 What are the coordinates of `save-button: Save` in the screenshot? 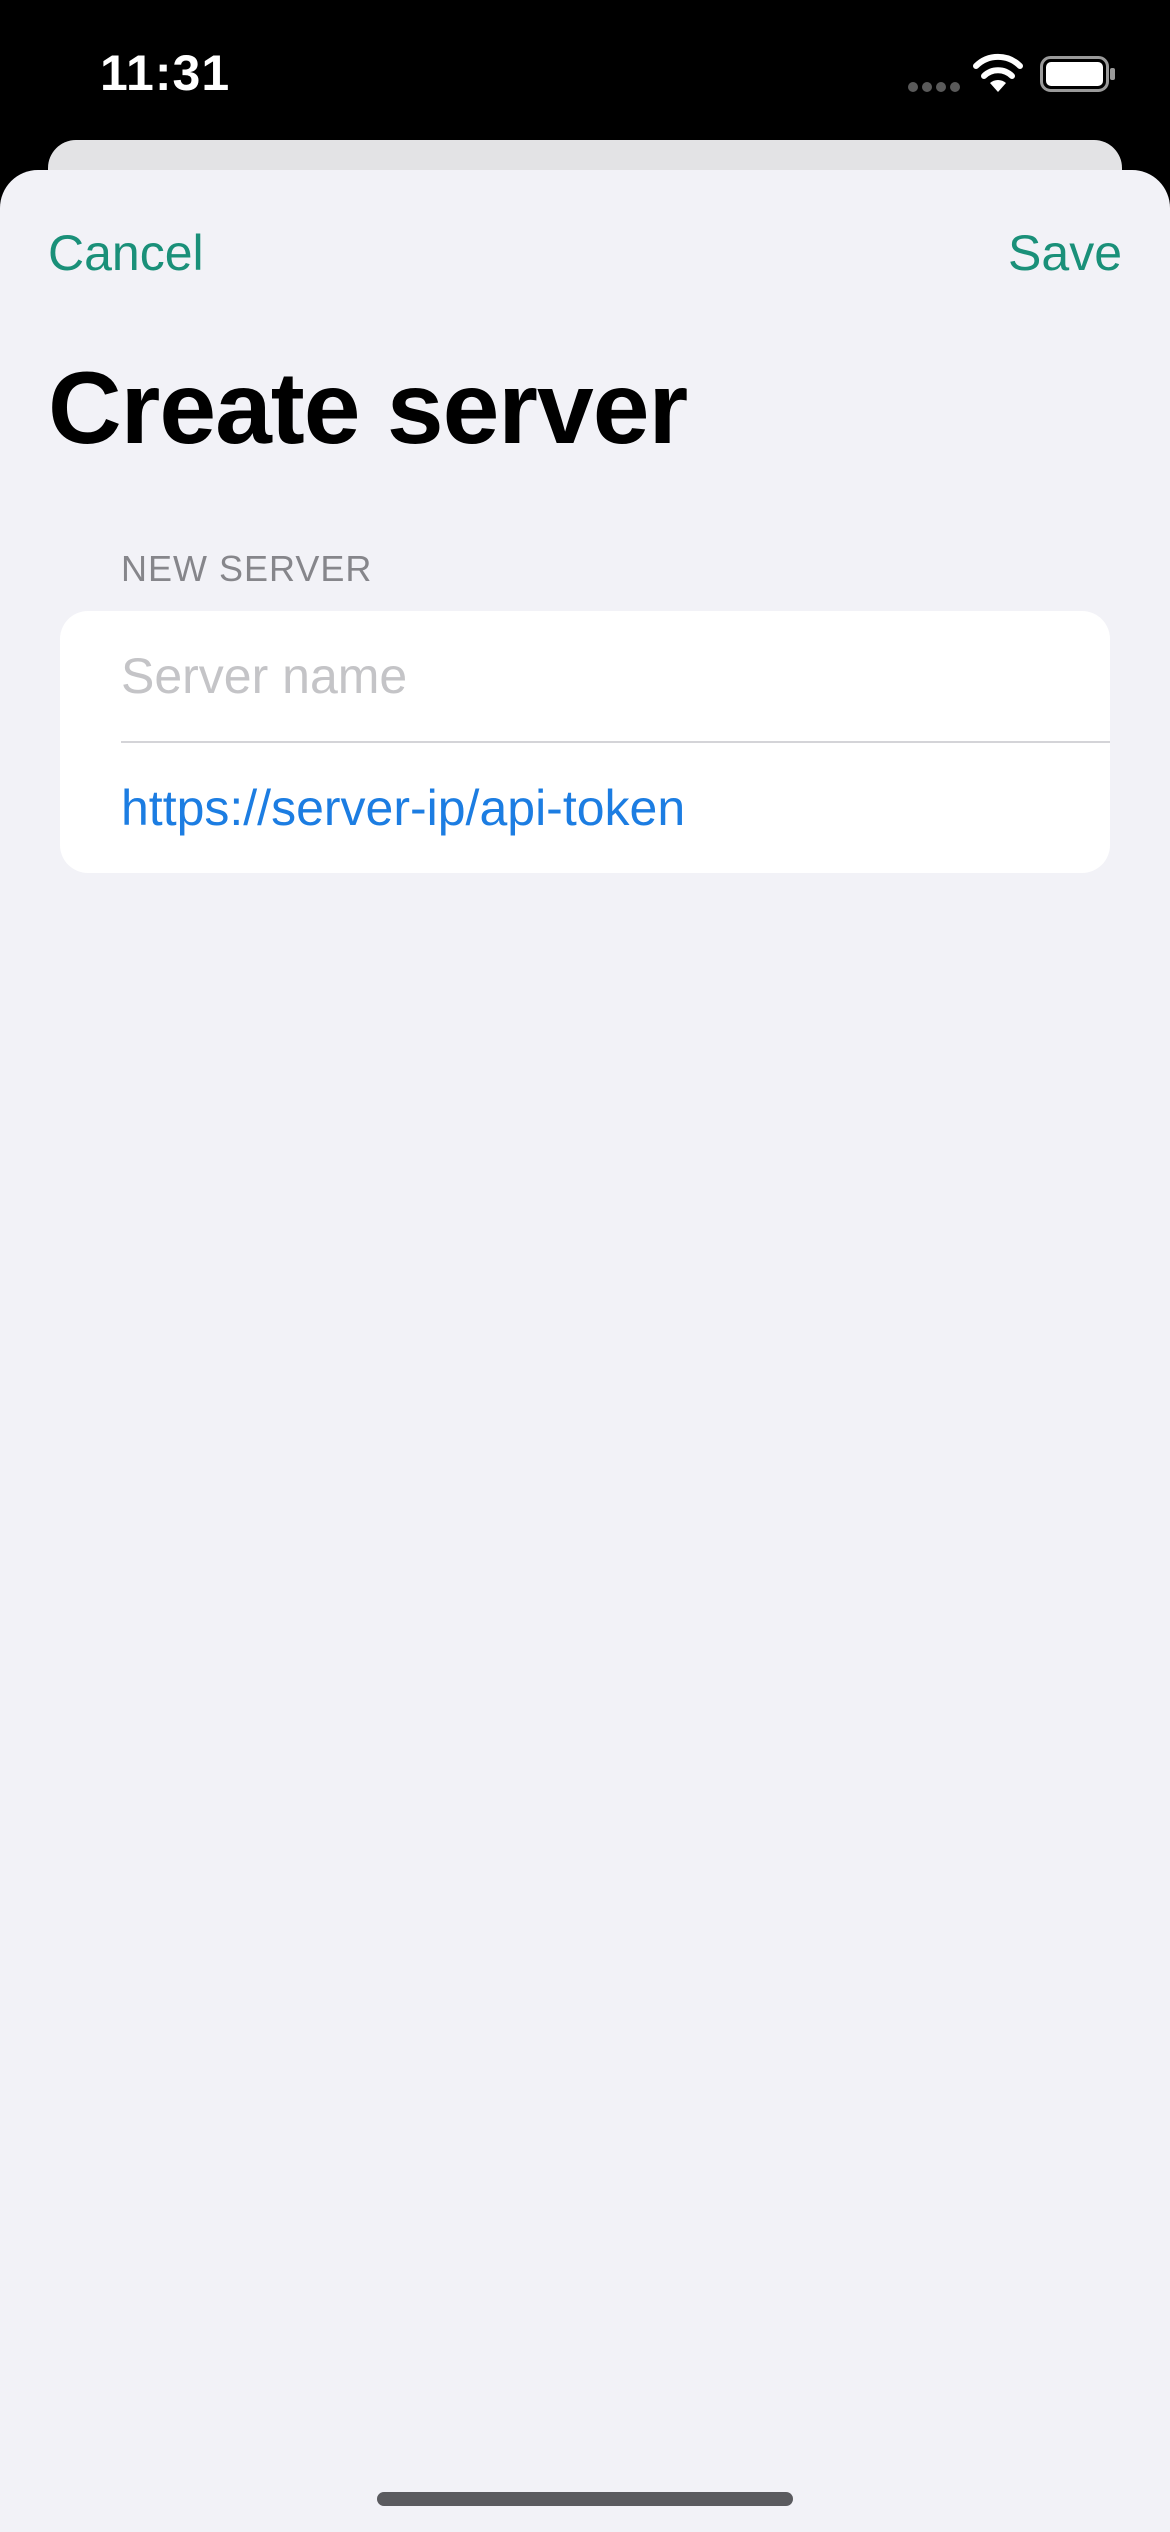 It's located at (1065, 253).